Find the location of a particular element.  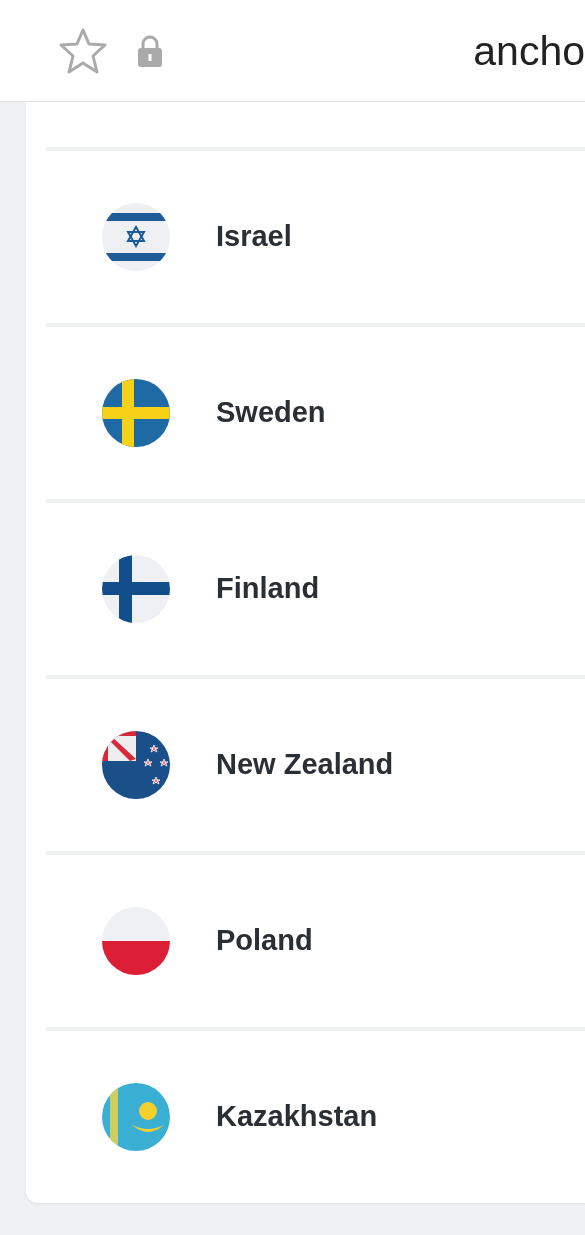

country-item: Poland is located at coordinates (315, 939).